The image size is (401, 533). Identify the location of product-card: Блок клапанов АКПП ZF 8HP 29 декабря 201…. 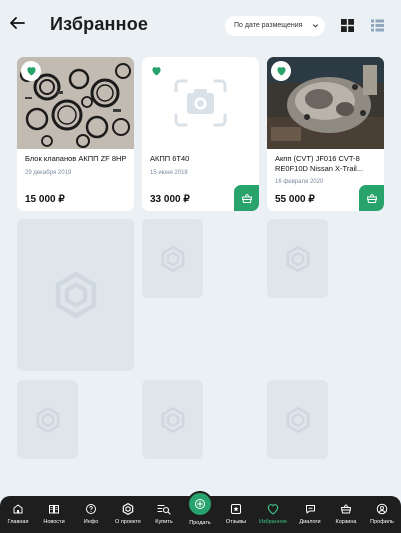
(75, 134).